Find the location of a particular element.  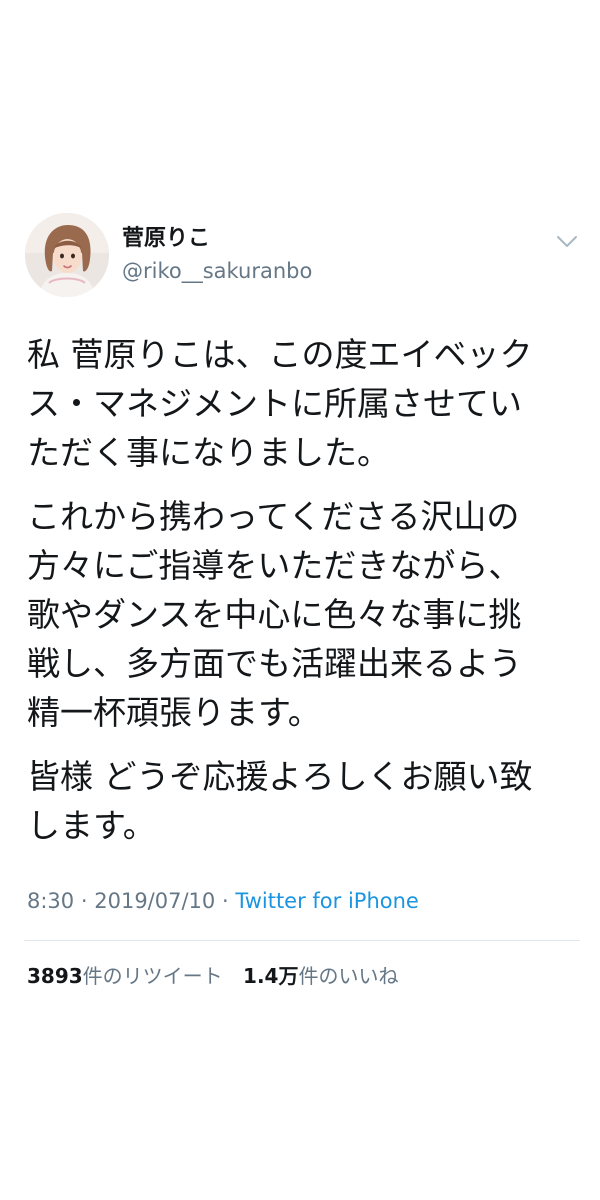

tweet-date: 2019/07/10 is located at coordinates (155, 901).